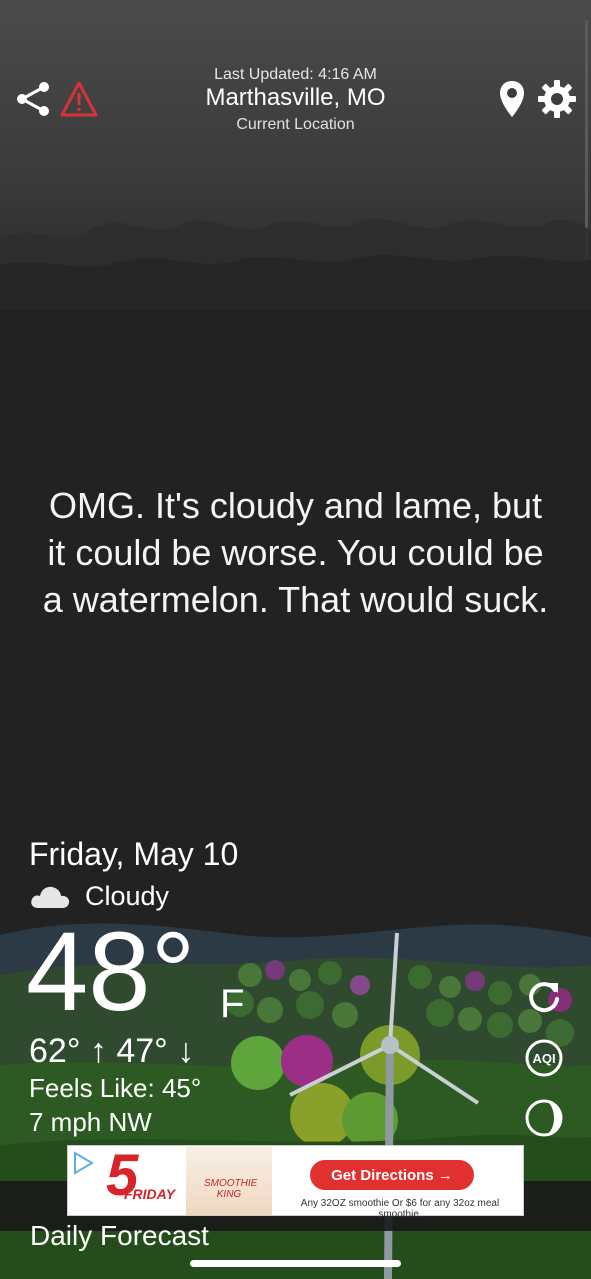 The width and height of the screenshot is (591, 1279). I want to click on high-low-row: 62° ↑ 47° ↓, so click(111, 1051).